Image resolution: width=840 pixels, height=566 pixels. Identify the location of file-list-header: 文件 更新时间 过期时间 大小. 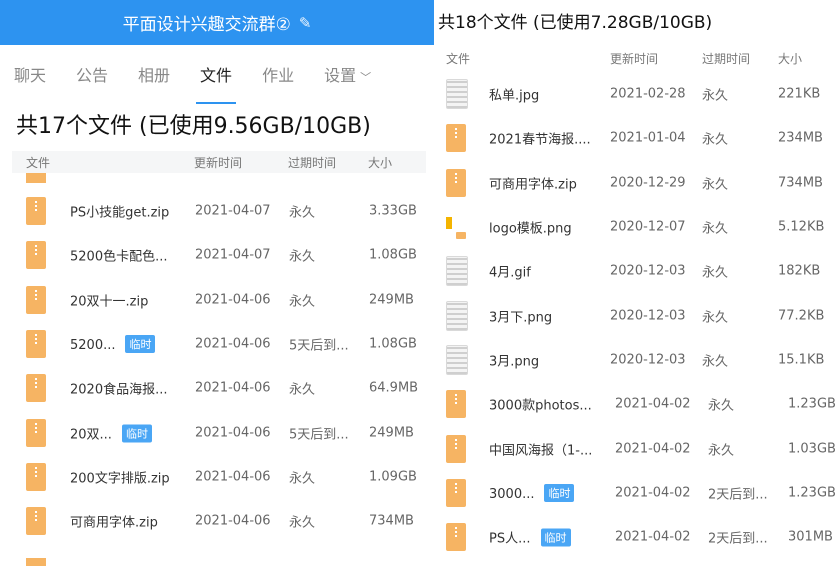
(219, 162).